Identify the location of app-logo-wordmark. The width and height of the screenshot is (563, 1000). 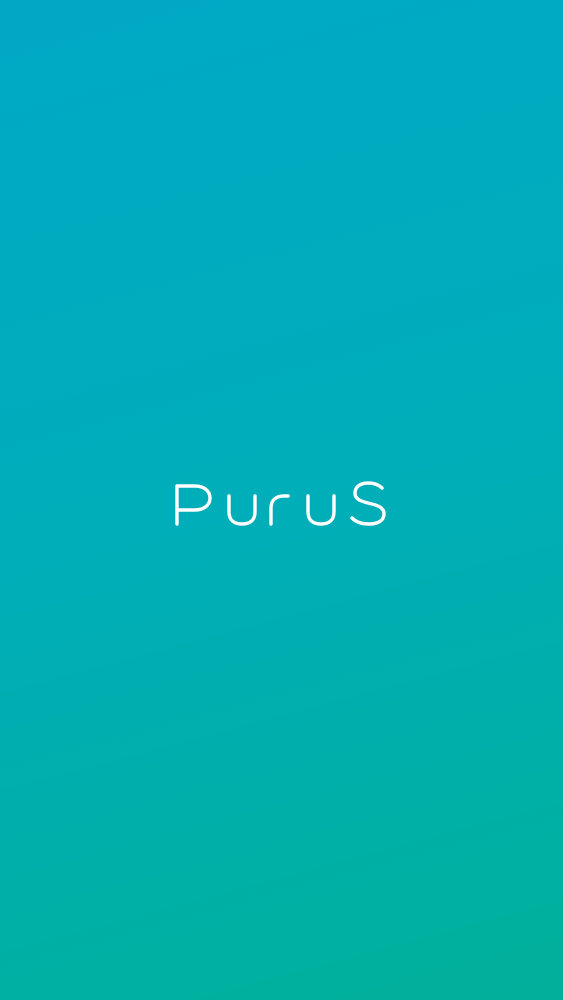
(280, 503).